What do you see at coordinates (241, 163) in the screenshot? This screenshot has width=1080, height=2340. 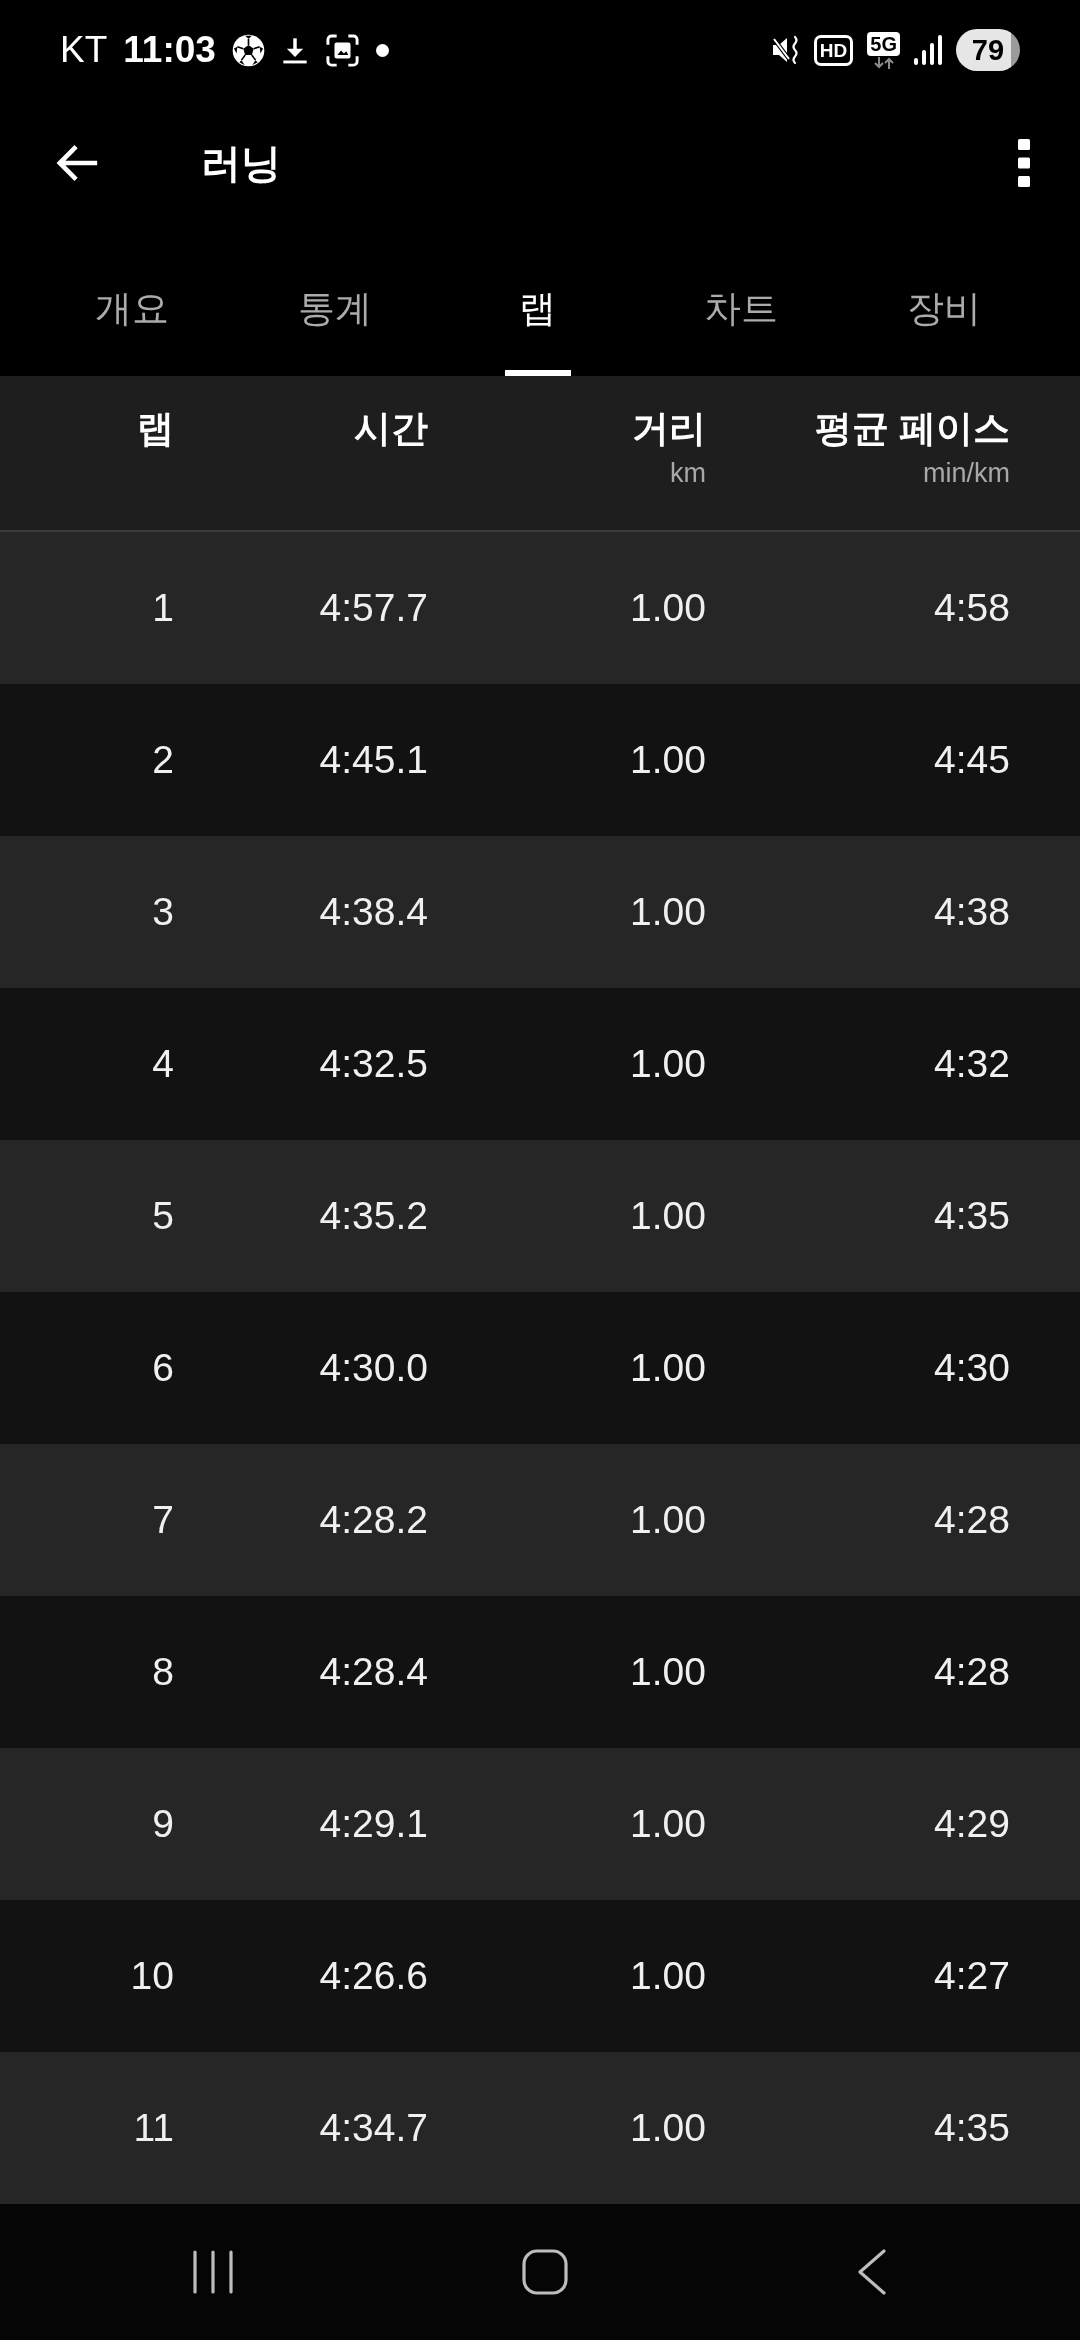 I see `screen-title: 러닝` at bounding box center [241, 163].